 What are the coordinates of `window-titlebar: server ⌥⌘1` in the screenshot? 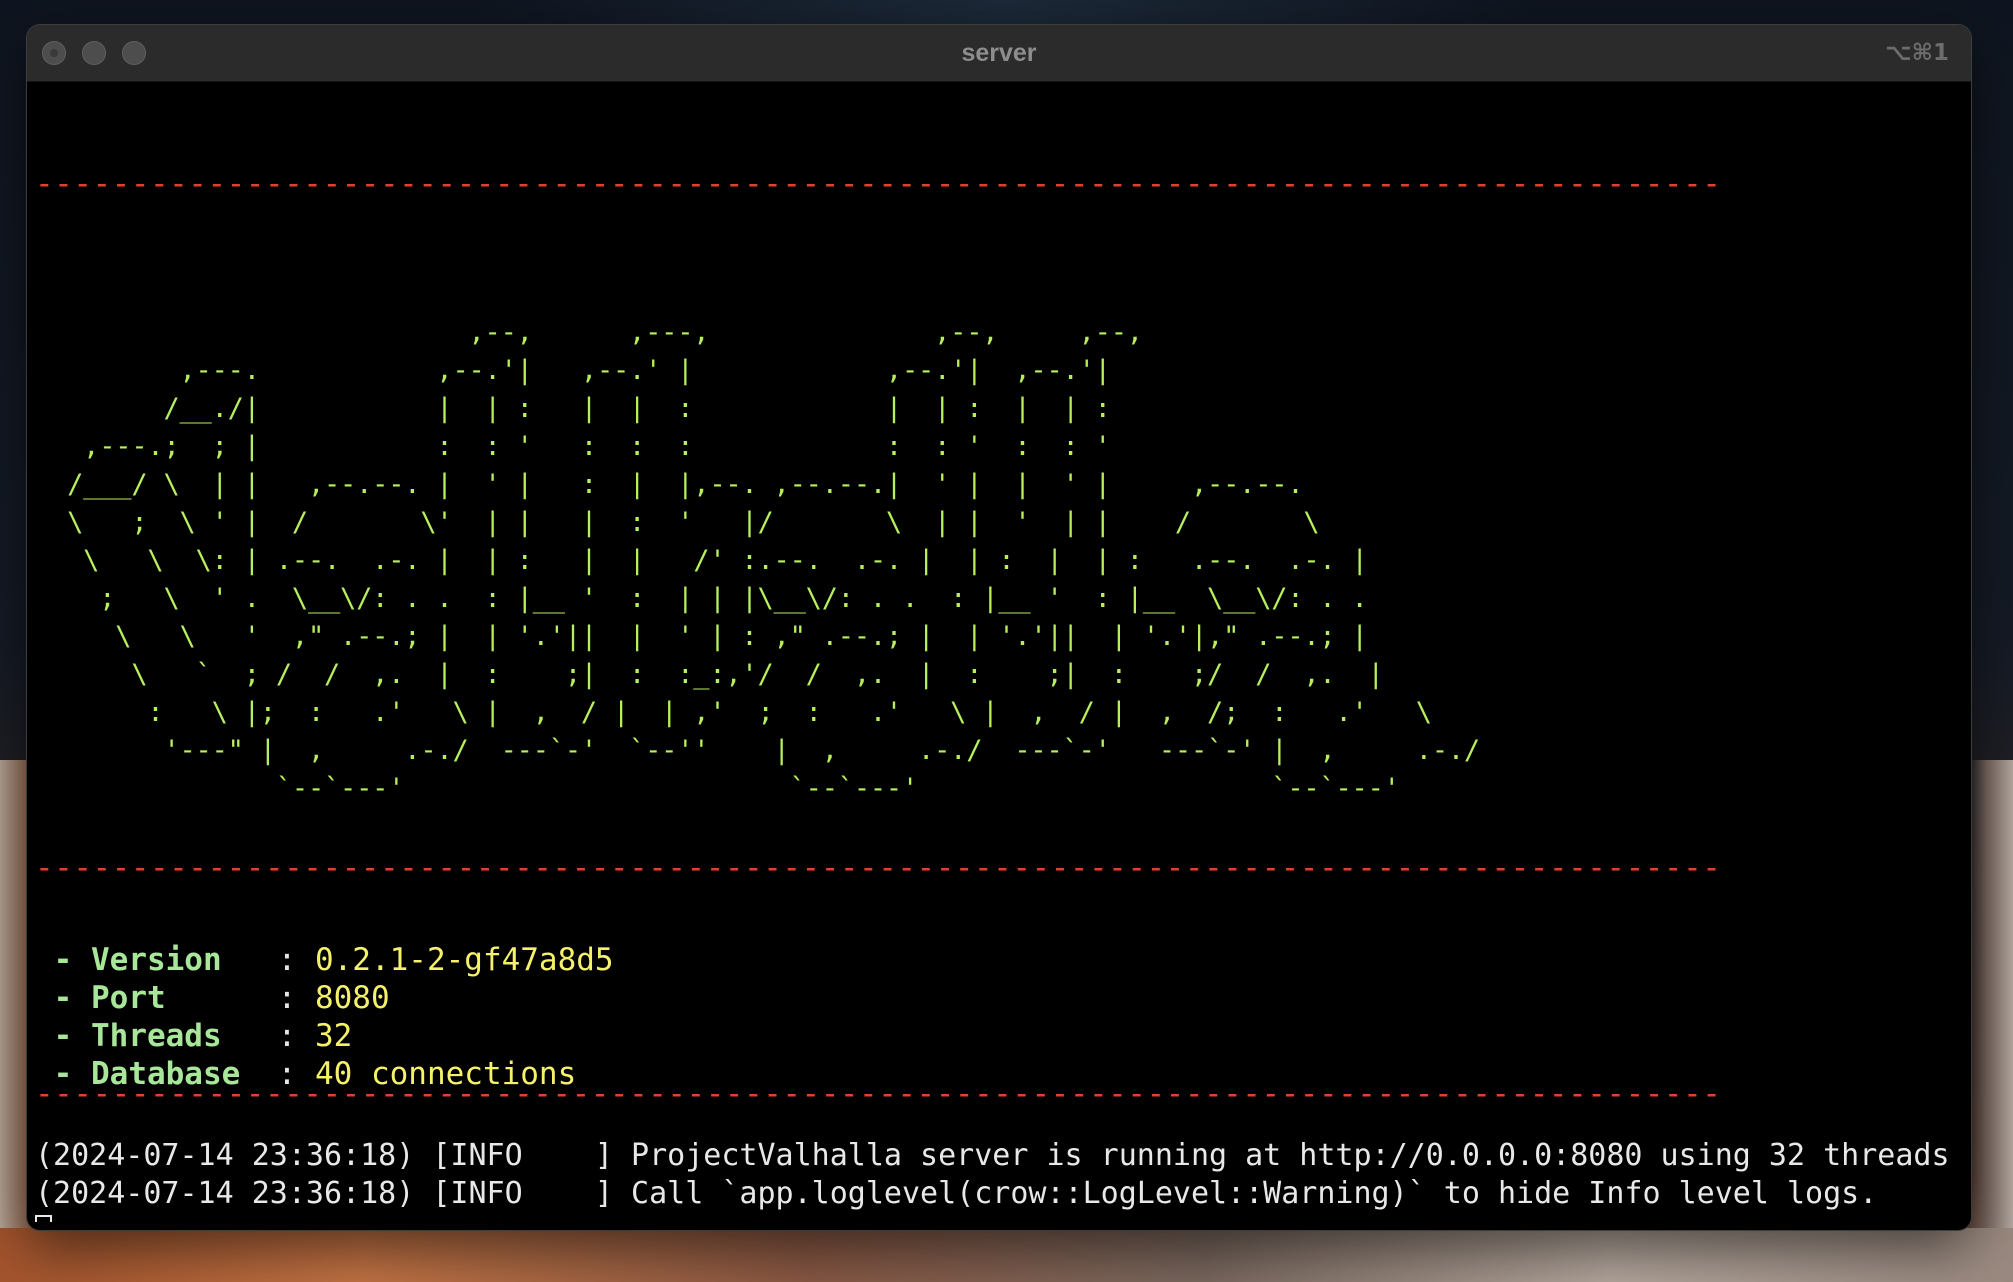 It's located at (999, 53).